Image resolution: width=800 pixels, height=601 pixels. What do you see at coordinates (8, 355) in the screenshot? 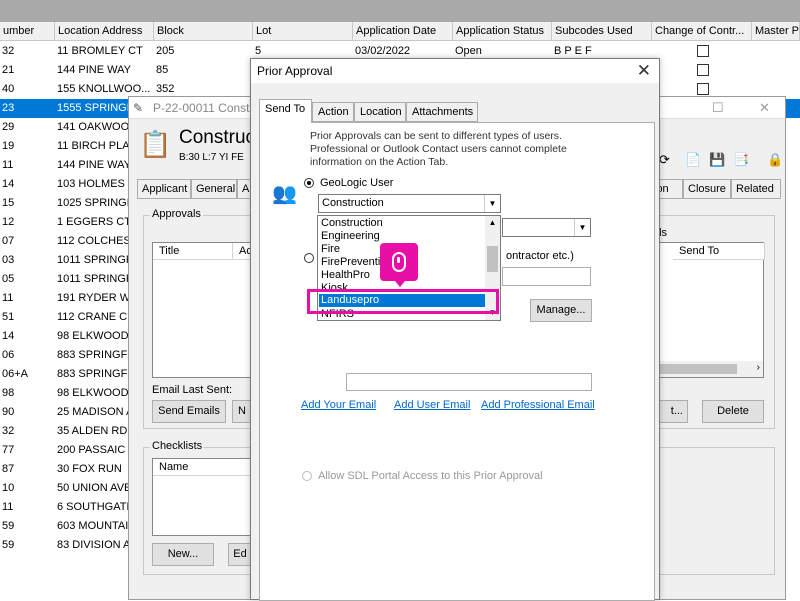
I see `table-cell: 06` at bounding box center [8, 355].